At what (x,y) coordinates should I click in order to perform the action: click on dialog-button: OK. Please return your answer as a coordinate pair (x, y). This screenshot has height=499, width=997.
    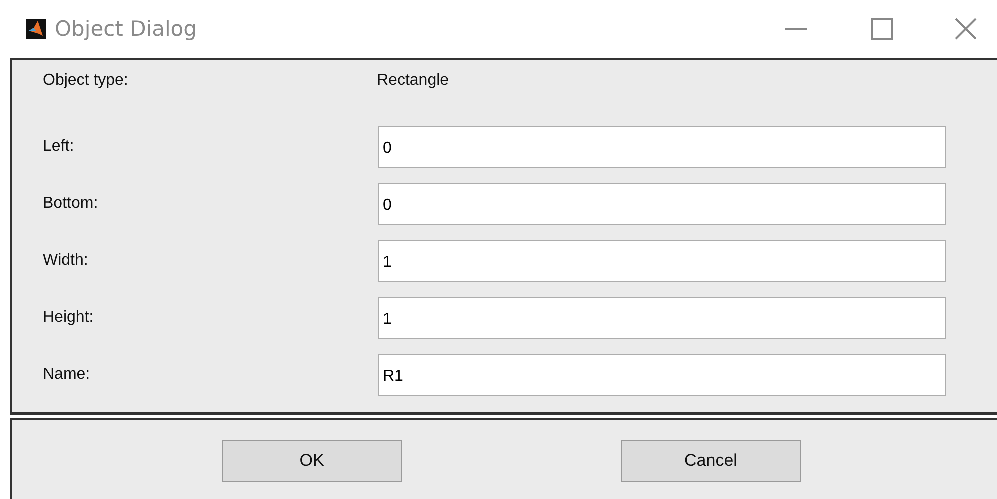
    Looking at the image, I should click on (312, 461).